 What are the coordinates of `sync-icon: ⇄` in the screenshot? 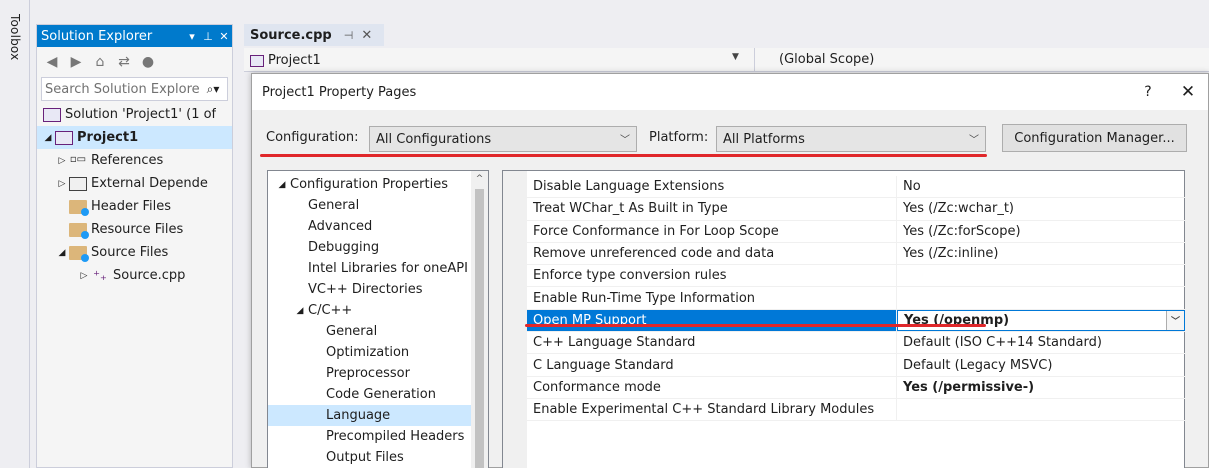 It's located at (124, 62).